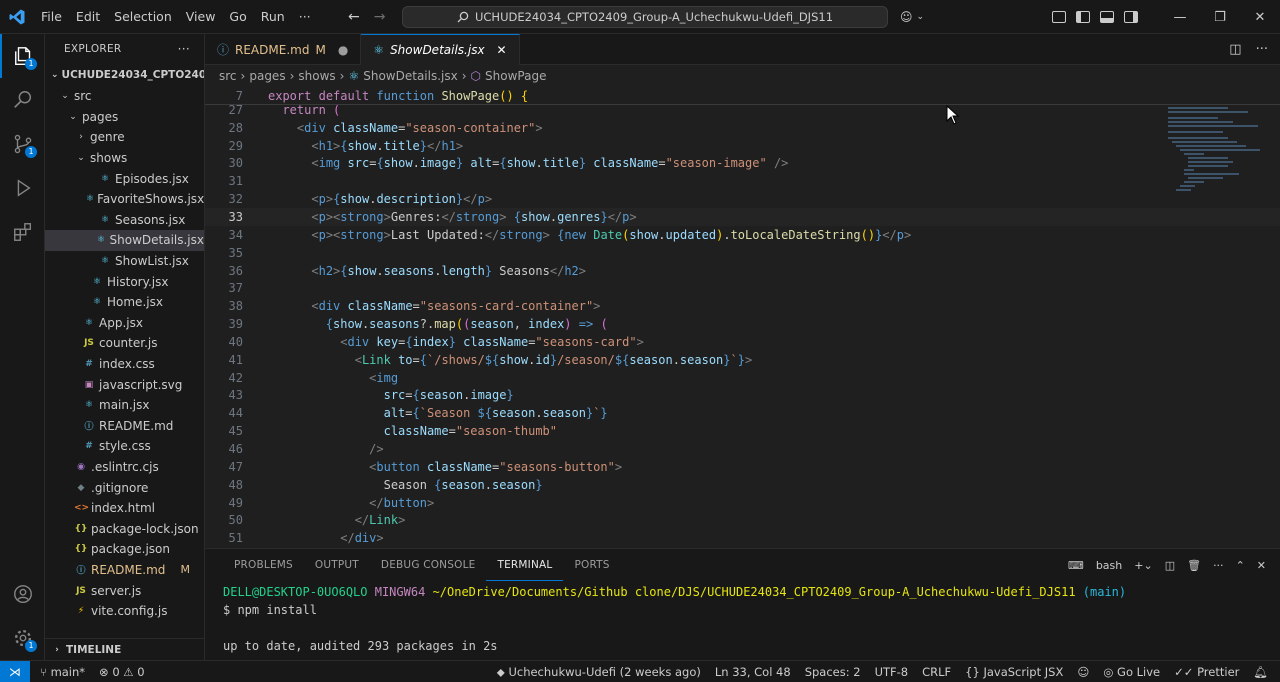 The image size is (1280, 682). I want to click on breadcrumb-item: shows, so click(316, 76).